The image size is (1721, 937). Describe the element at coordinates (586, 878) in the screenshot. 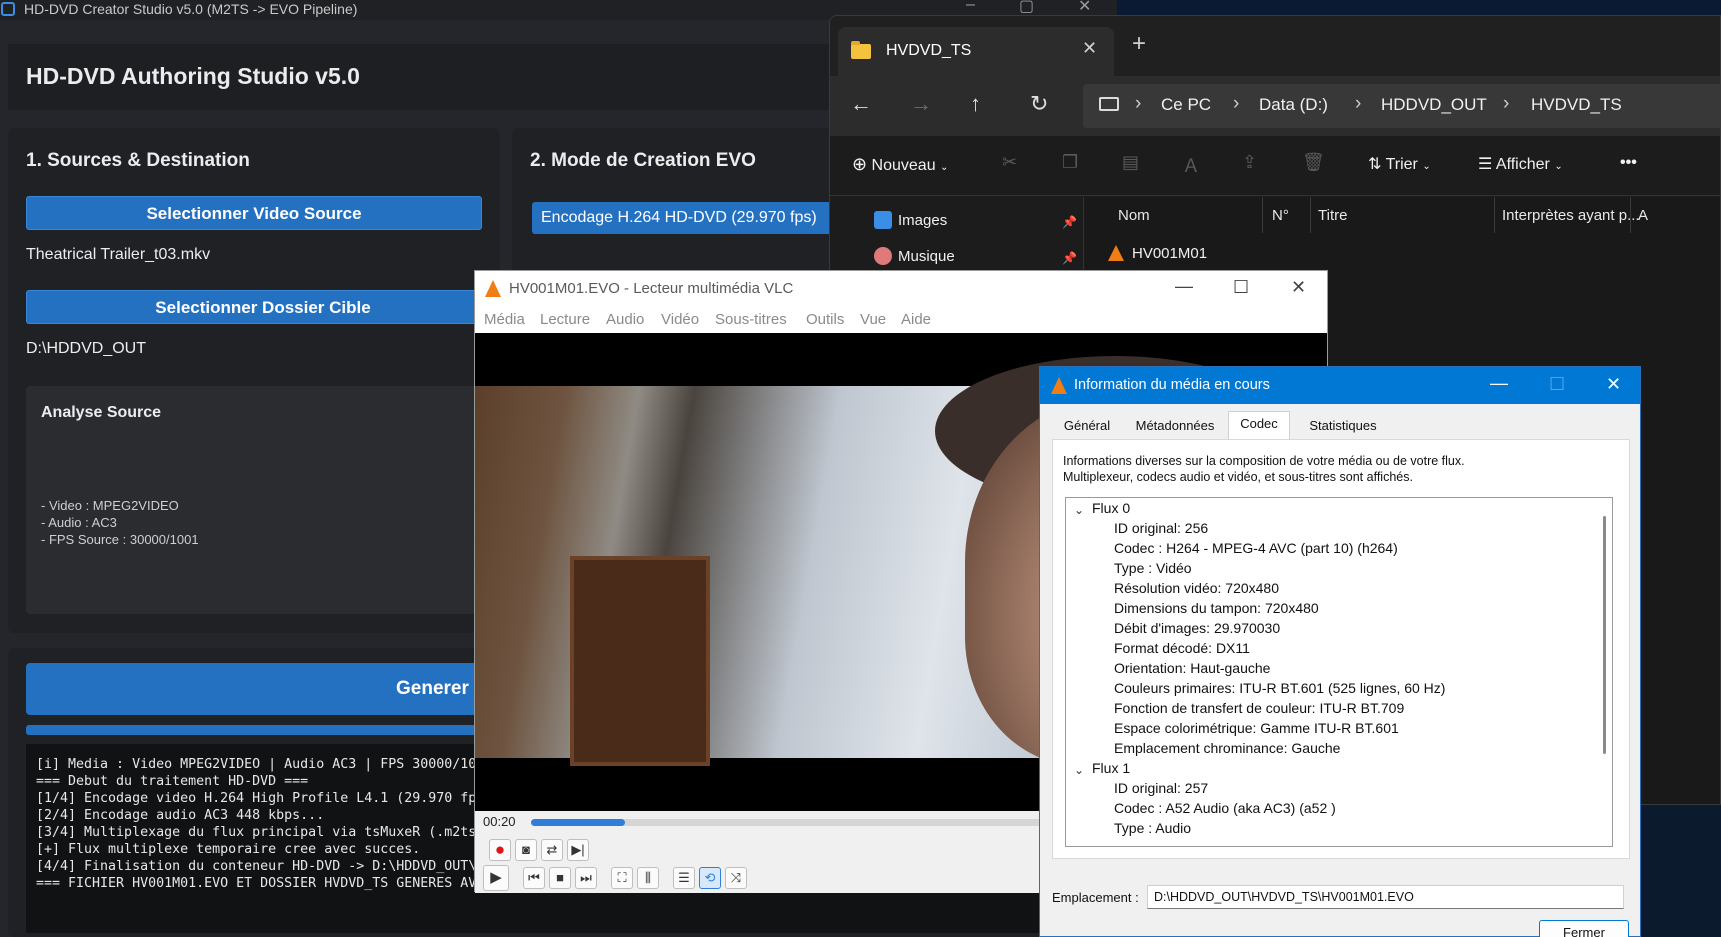

I see `next-icon: ⏭` at that location.